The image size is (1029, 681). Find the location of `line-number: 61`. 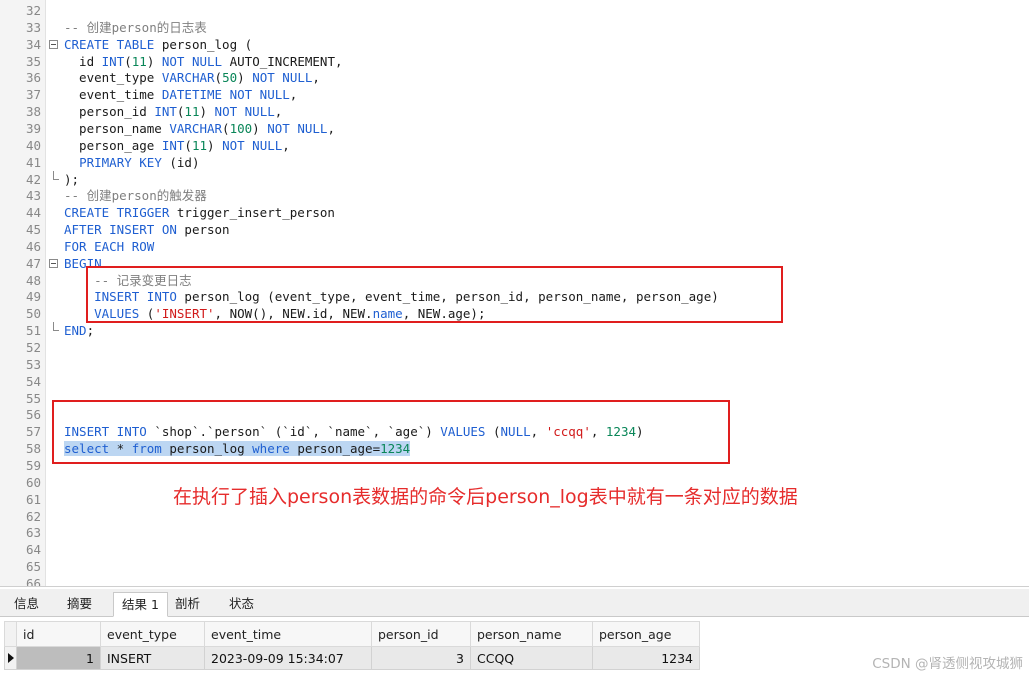

line-number: 61 is located at coordinates (33, 499).